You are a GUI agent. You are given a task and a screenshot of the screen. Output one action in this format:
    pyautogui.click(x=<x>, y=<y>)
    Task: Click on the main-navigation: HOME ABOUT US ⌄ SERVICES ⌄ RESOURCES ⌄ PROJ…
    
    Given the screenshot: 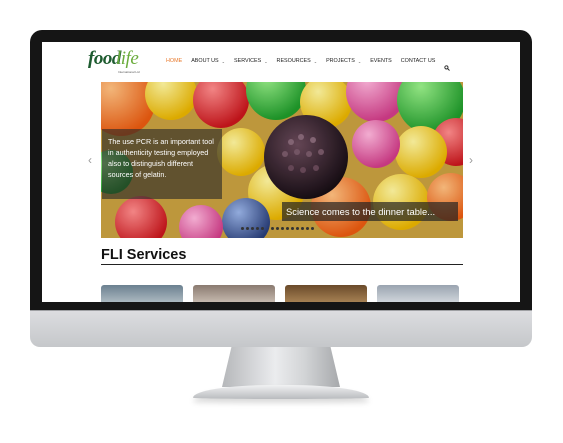 What is the action you would take?
    pyautogui.click(x=308, y=64)
    